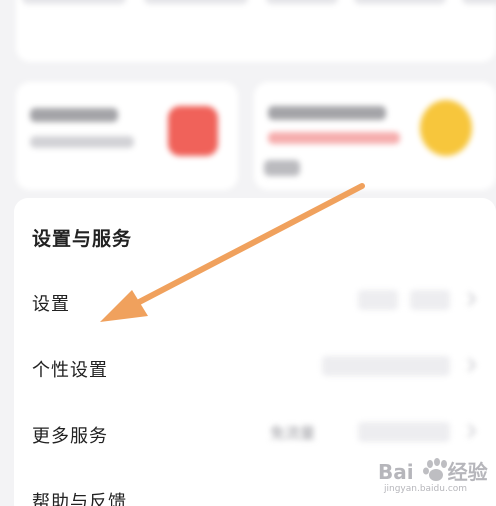 This screenshot has height=506, width=496. I want to click on help-feedback-row-label: 帮助与反馈, so click(79, 499).